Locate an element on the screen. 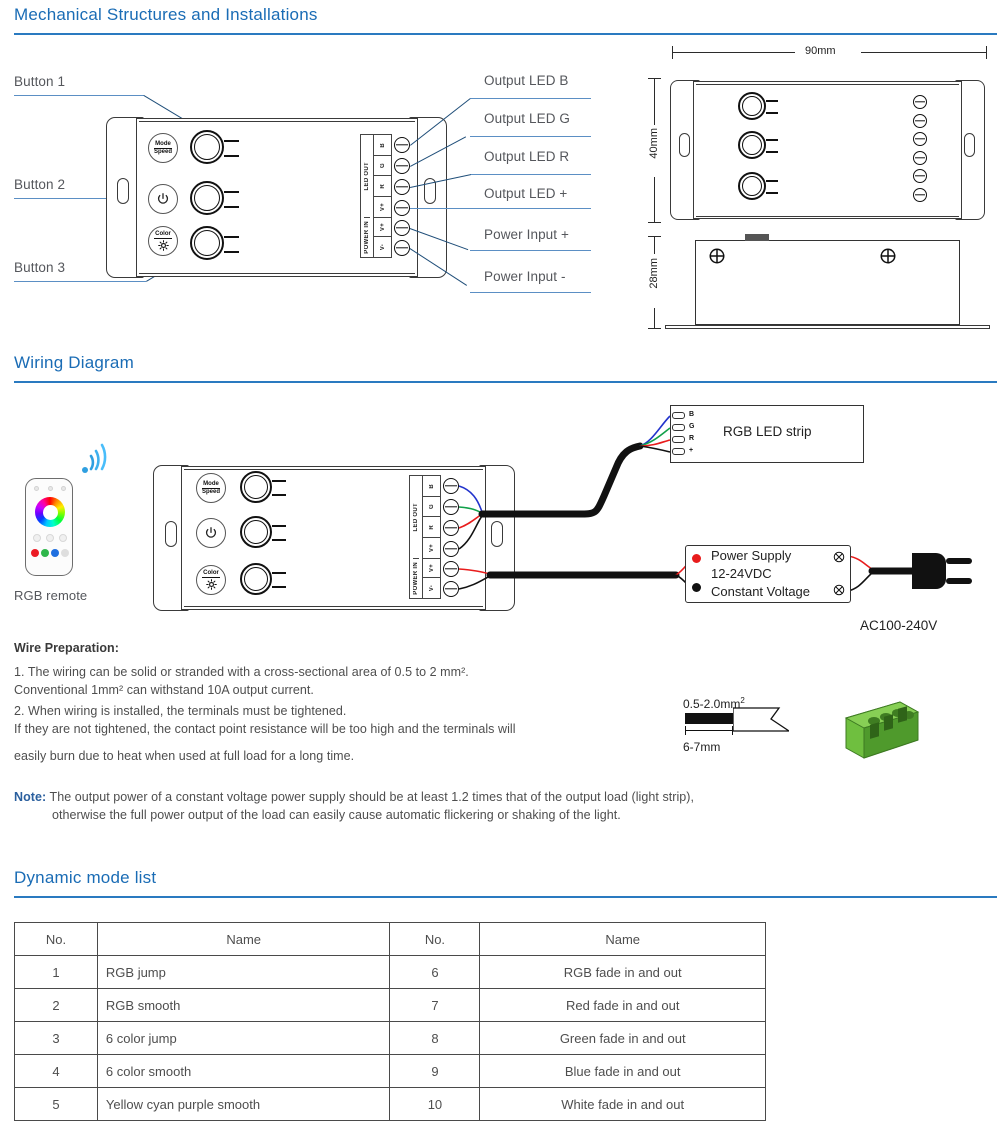  strip-pin-label-r: R is located at coordinates (692, 438).